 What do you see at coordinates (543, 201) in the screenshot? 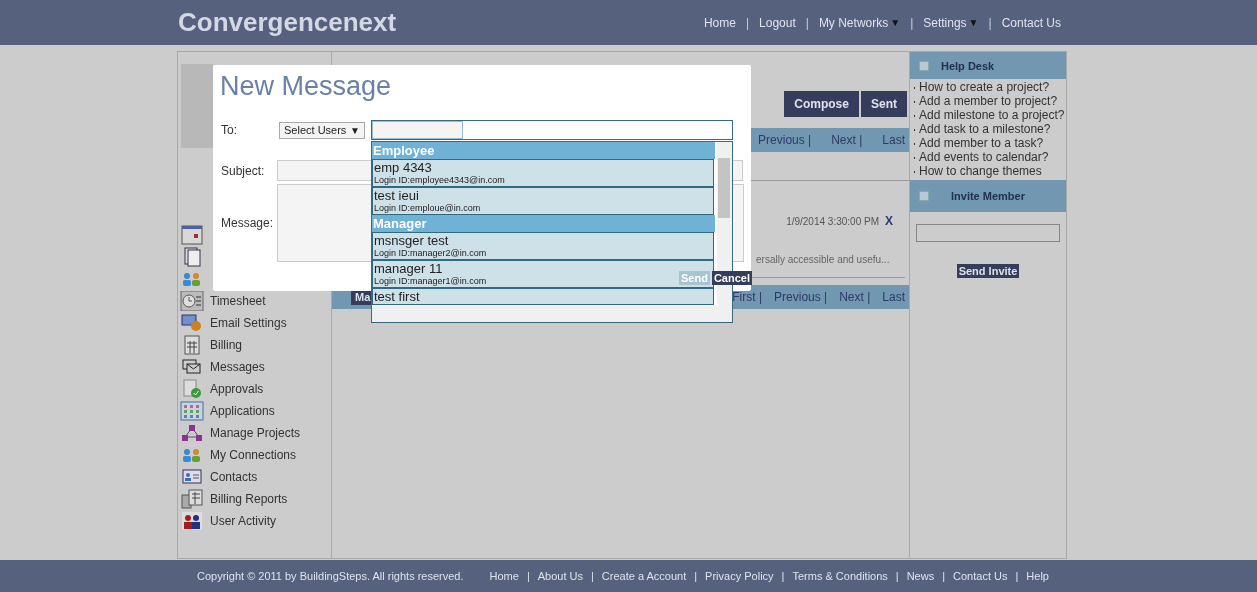
I see `user-option: test ieui Login ID:emploue@in.com` at bounding box center [543, 201].